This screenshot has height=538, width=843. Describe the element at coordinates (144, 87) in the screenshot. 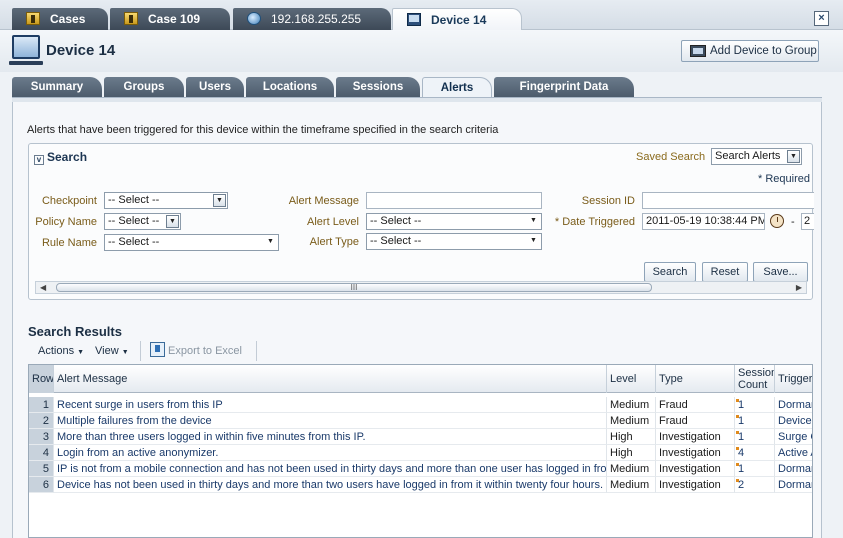

I see `tab-groups: Groups` at that location.